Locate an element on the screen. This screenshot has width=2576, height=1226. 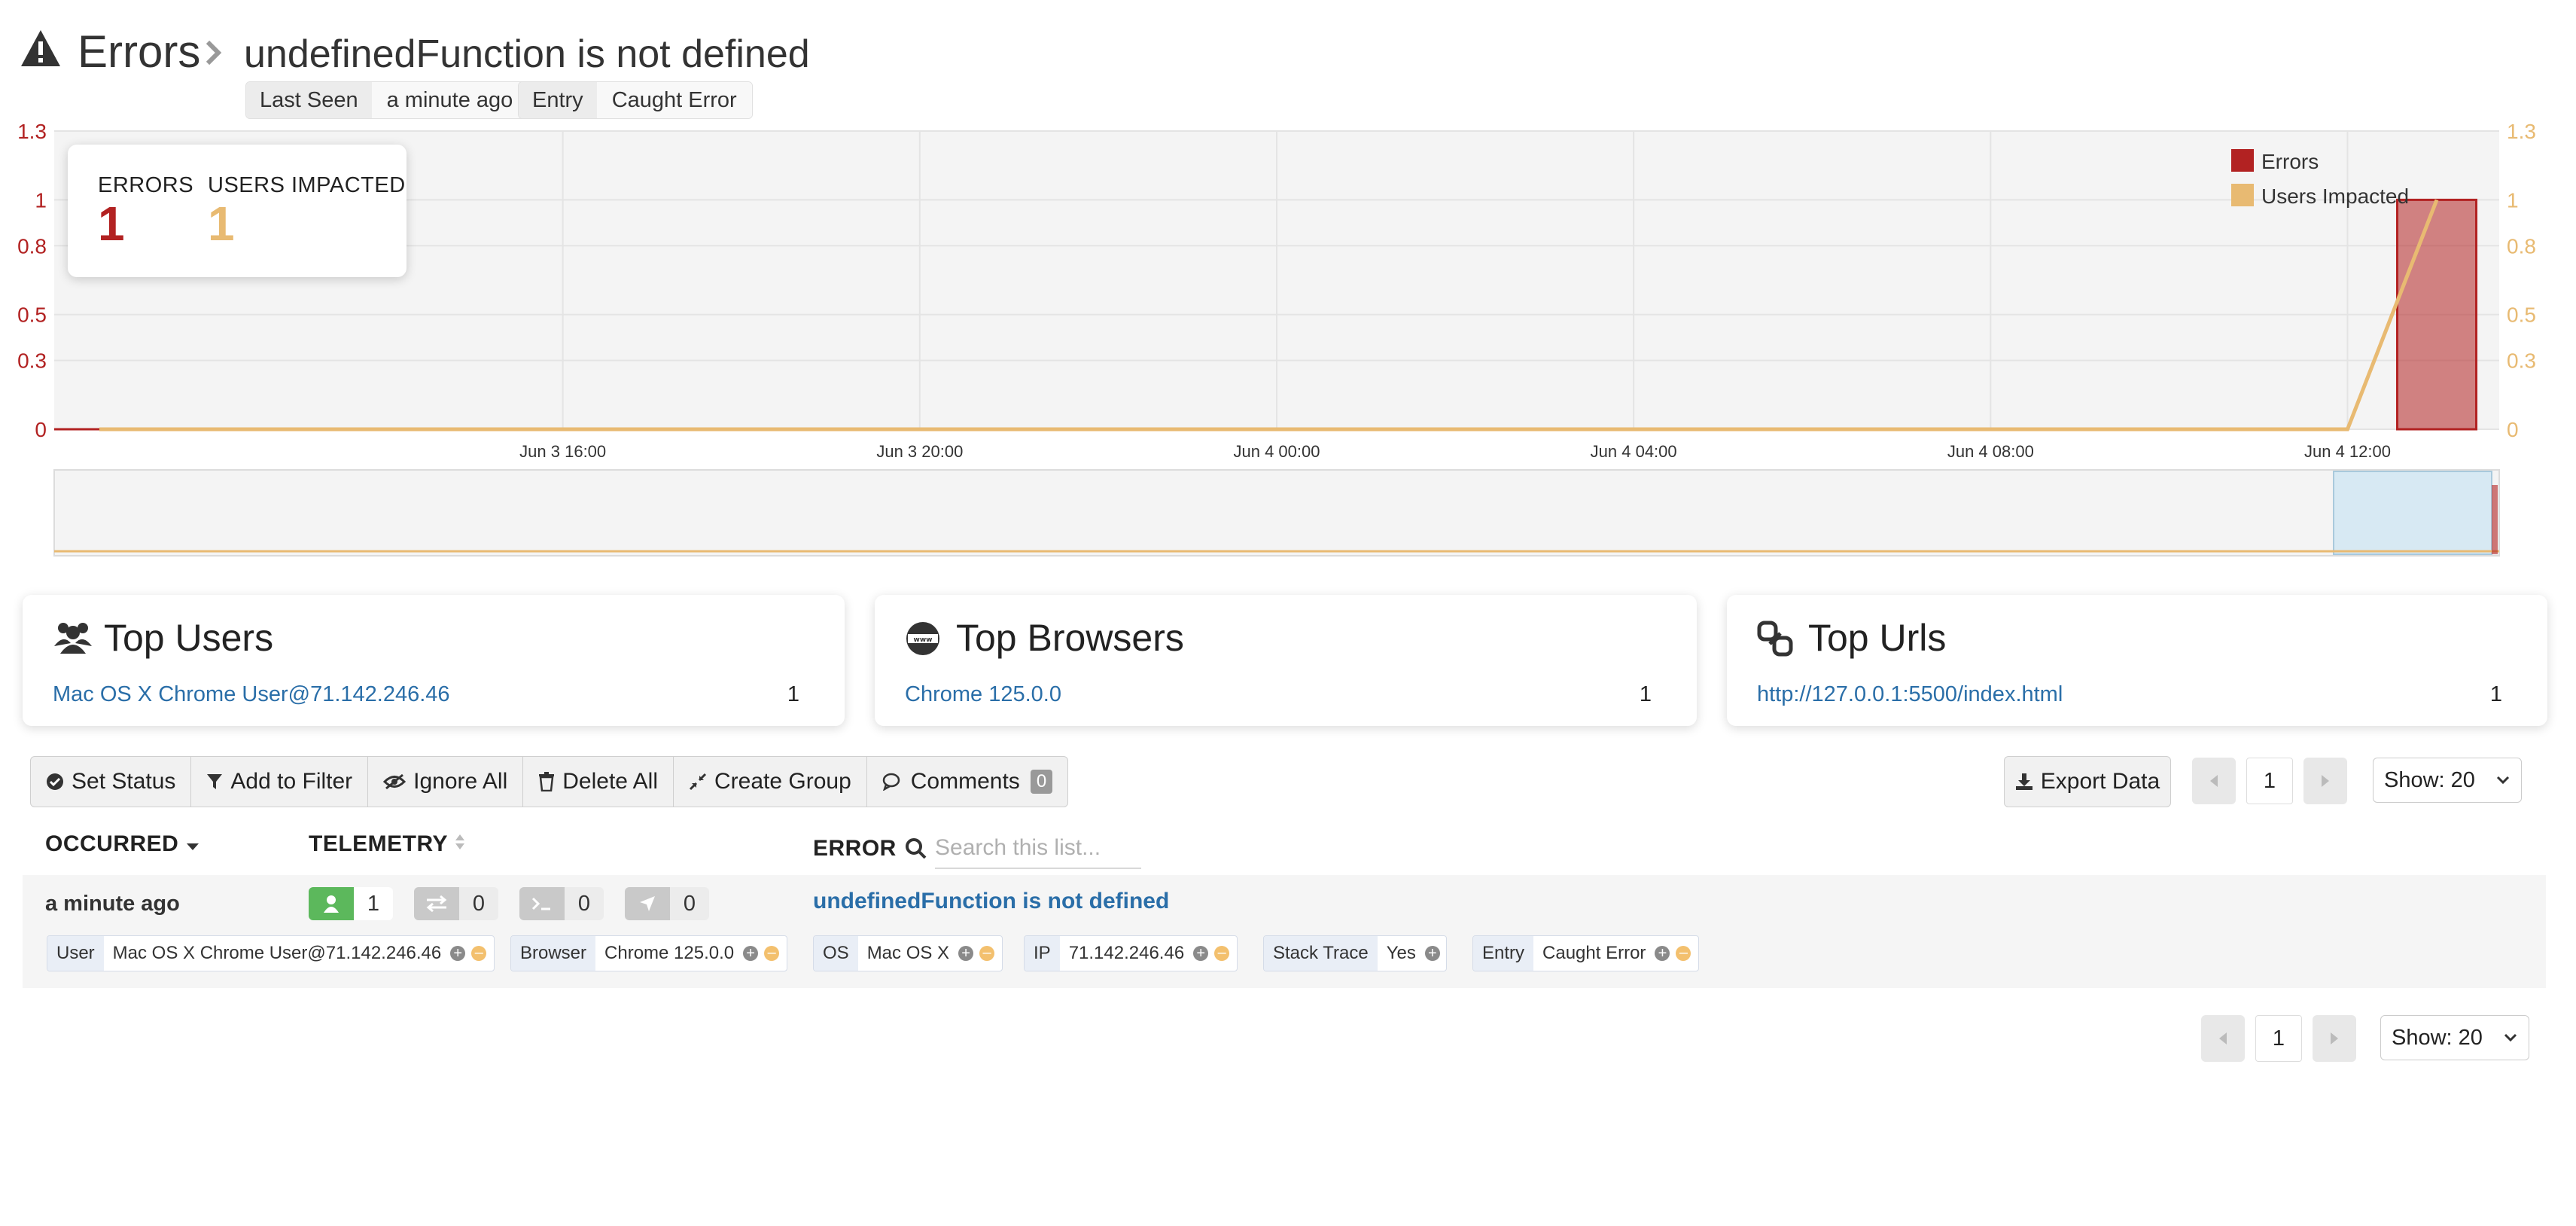
telemetry-network: 0 is located at coordinates (456, 904).